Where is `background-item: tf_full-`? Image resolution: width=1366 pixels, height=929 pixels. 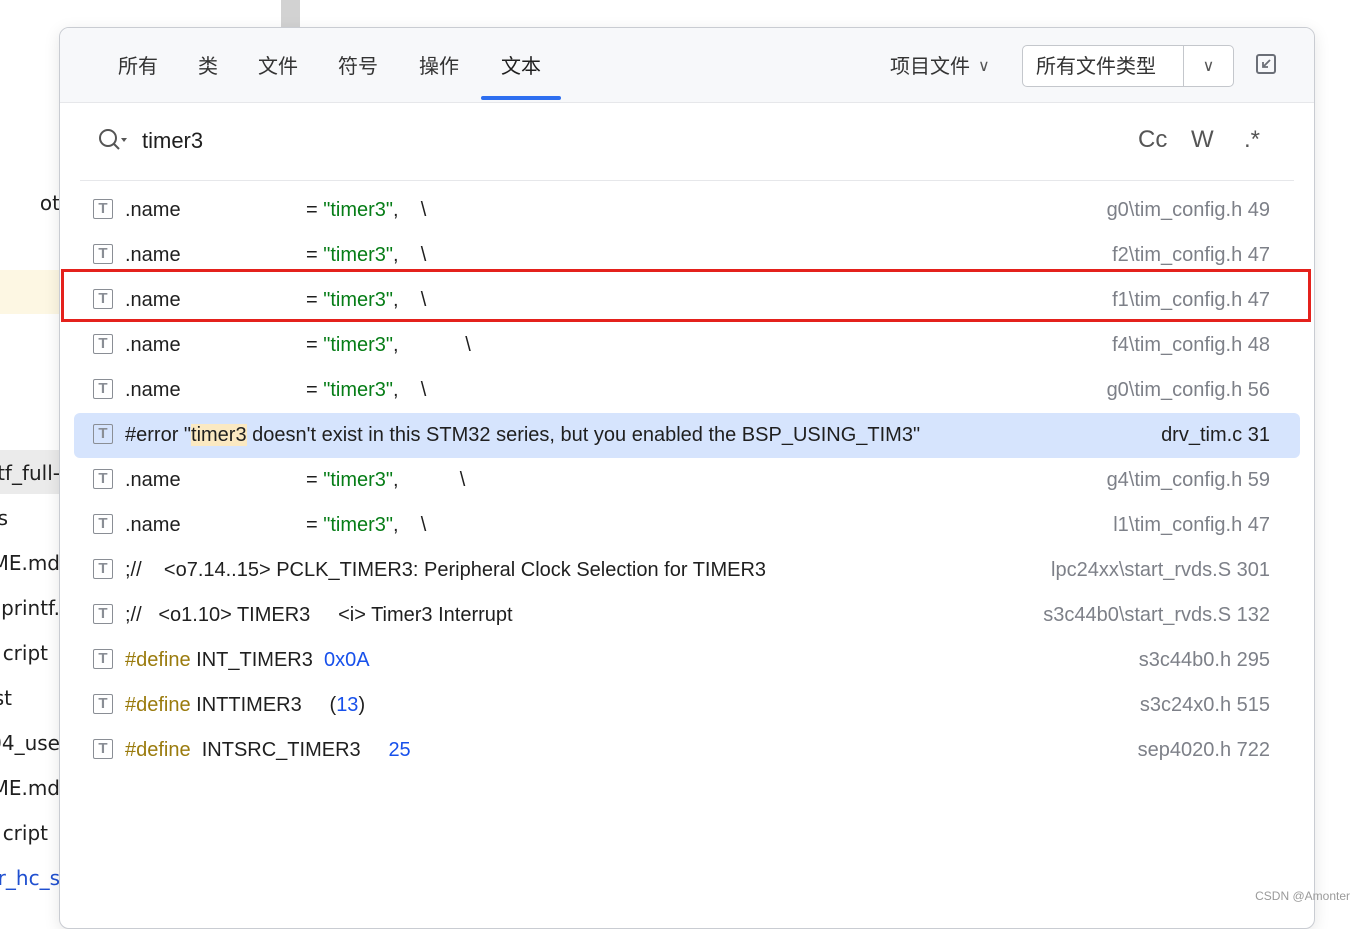 background-item: tf_full- is located at coordinates (30, 473).